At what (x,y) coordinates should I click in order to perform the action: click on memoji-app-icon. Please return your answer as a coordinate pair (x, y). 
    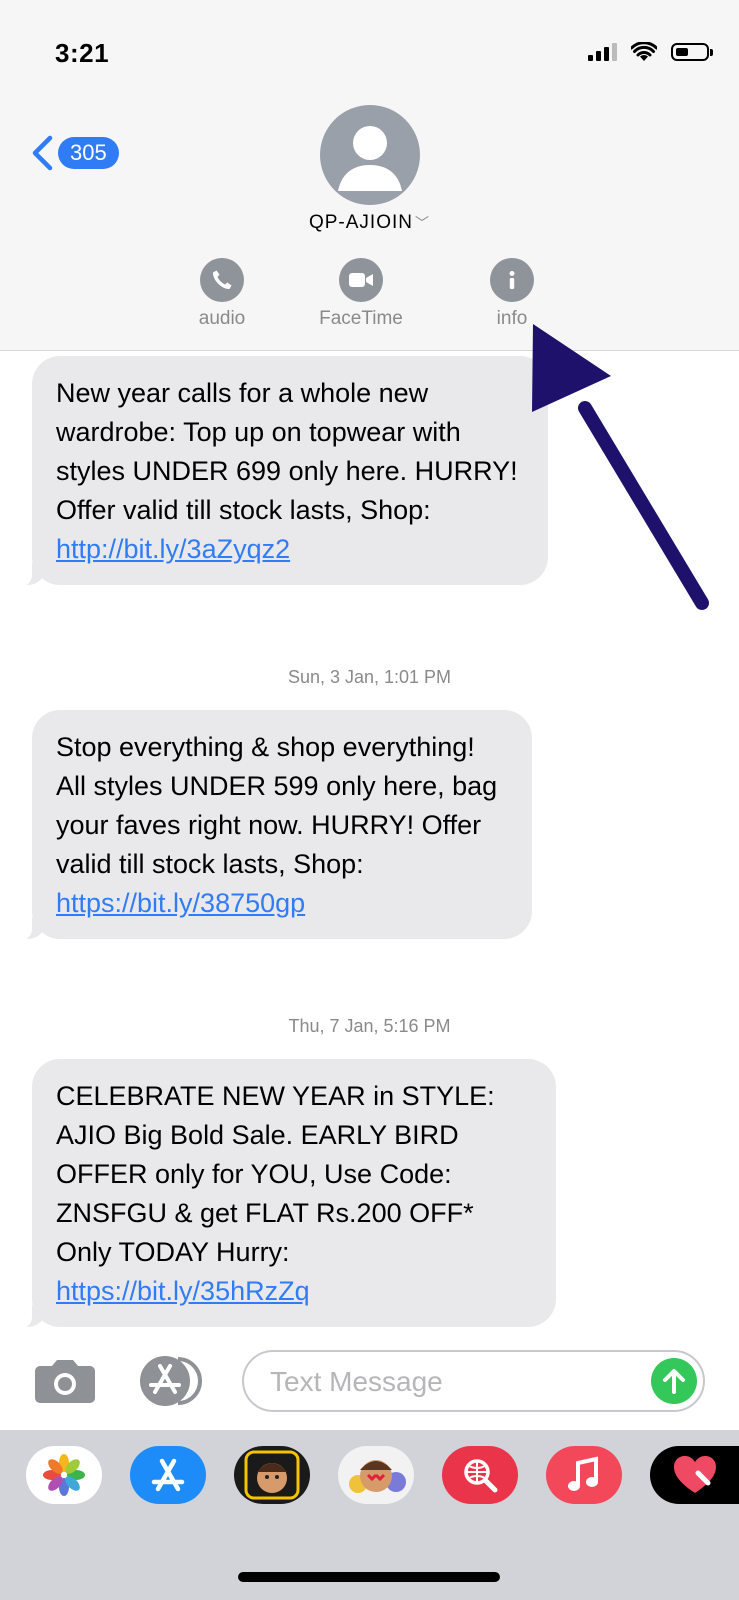
    Looking at the image, I should click on (272, 1475).